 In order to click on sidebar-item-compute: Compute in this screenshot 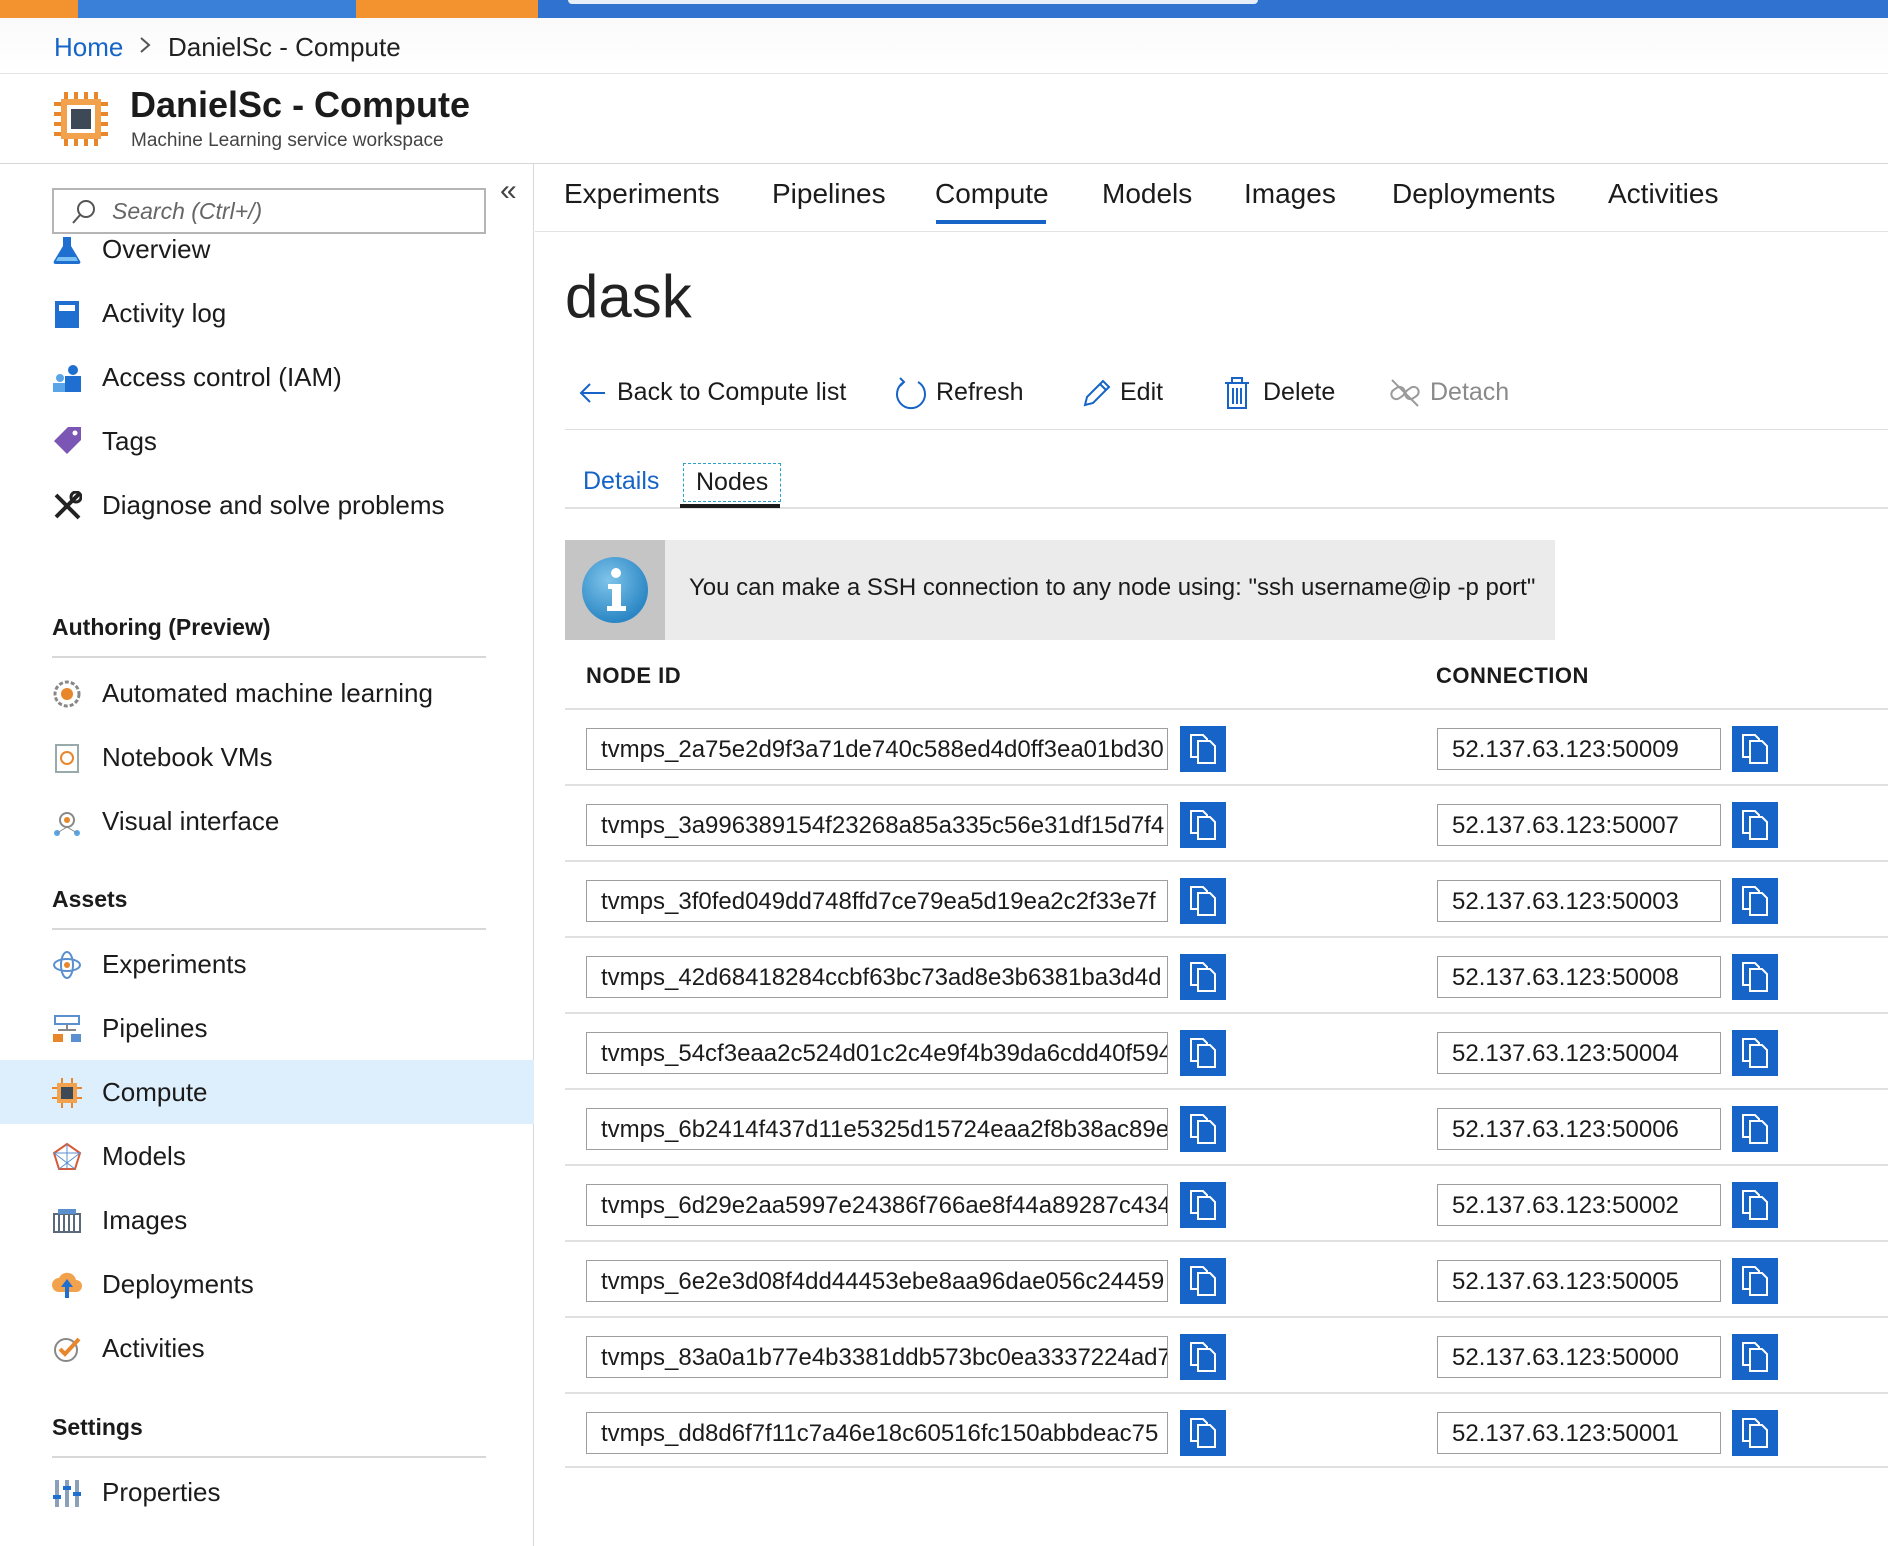, I will do `click(267, 1092)`.